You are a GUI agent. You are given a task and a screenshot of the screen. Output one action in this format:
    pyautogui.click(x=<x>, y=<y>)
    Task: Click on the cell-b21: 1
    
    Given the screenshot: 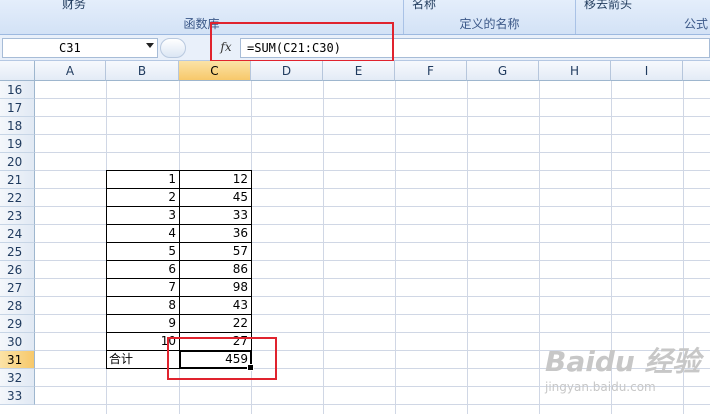 What is the action you would take?
    pyautogui.click(x=143, y=179)
    